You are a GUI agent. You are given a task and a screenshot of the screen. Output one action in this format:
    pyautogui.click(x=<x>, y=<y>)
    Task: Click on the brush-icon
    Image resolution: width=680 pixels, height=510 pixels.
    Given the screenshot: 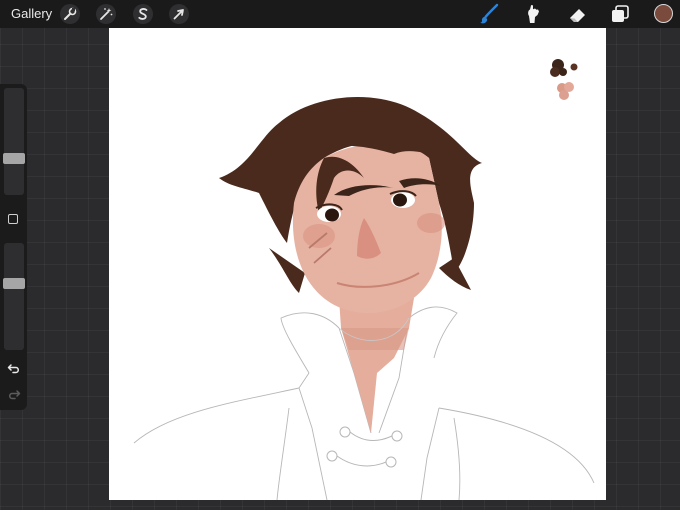 What is the action you would take?
    pyautogui.click(x=489, y=13)
    